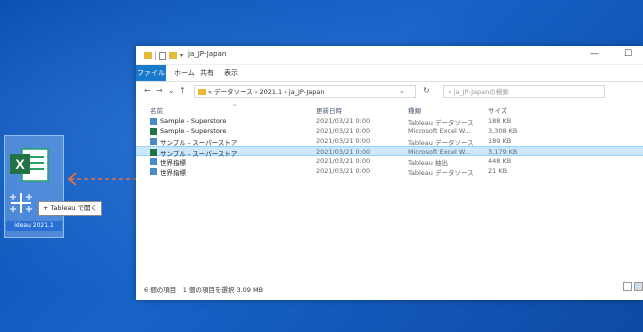 The width and height of the screenshot is (643, 332). I want to click on details-view-button, so click(627, 286).